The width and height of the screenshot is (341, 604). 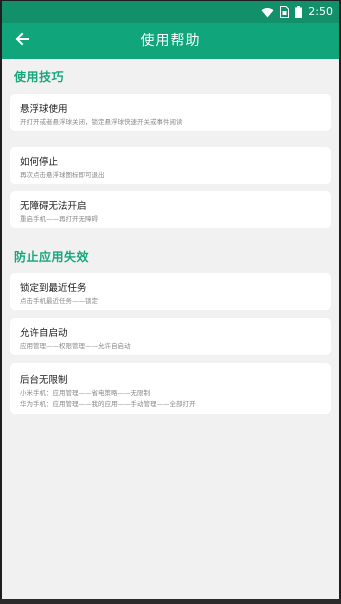 What do you see at coordinates (170, 112) in the screenshot?
I see `help-card-floating-ball: 悬浮球使用 开打开或者悬浮球关闭，锁定悬浮球快速开关或事件阅读` at bounding box center [170, 112].